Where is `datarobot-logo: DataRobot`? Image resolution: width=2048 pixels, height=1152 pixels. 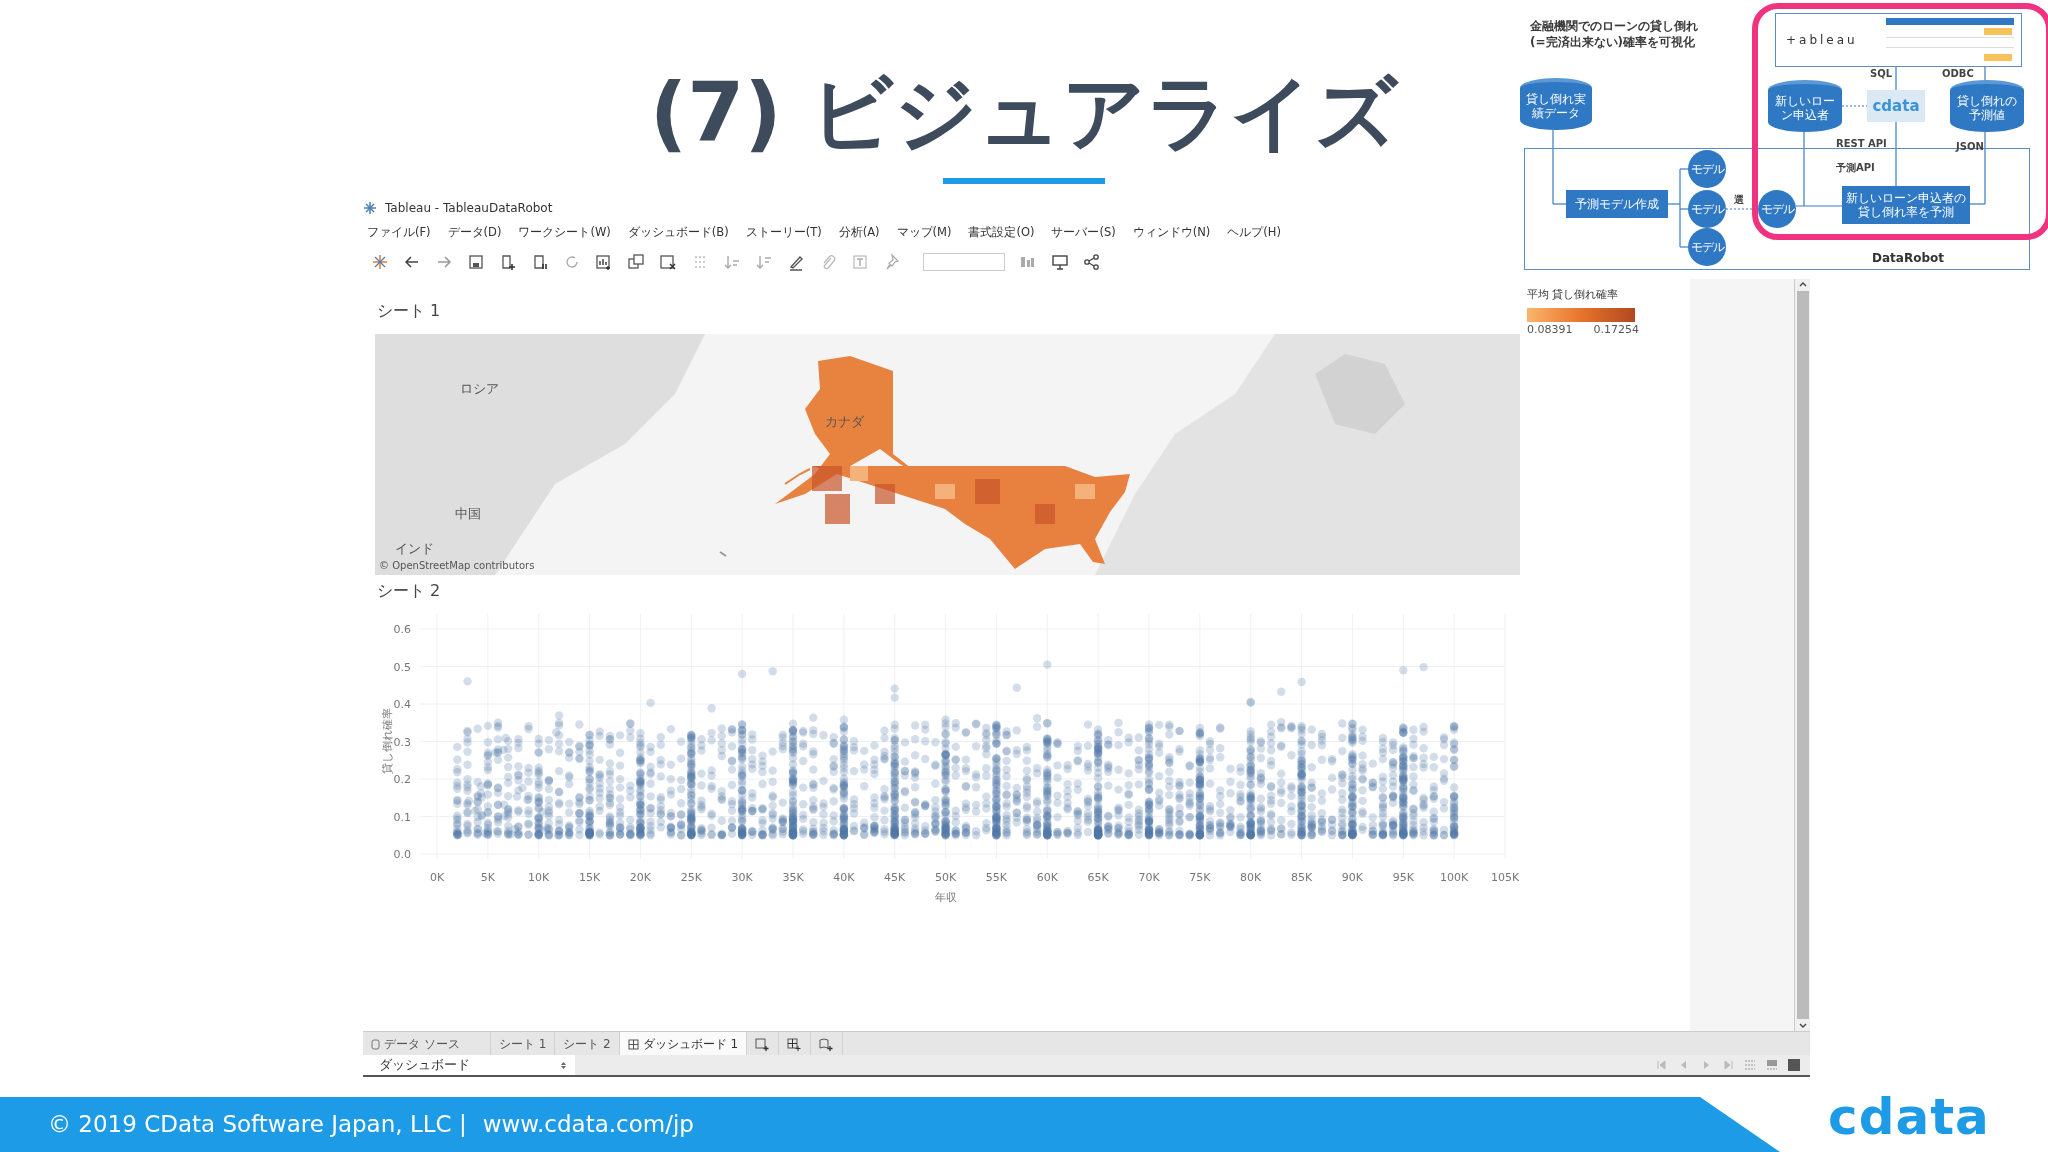
datarobot-logo: DataRobot is located at coordinates (1908, 258).